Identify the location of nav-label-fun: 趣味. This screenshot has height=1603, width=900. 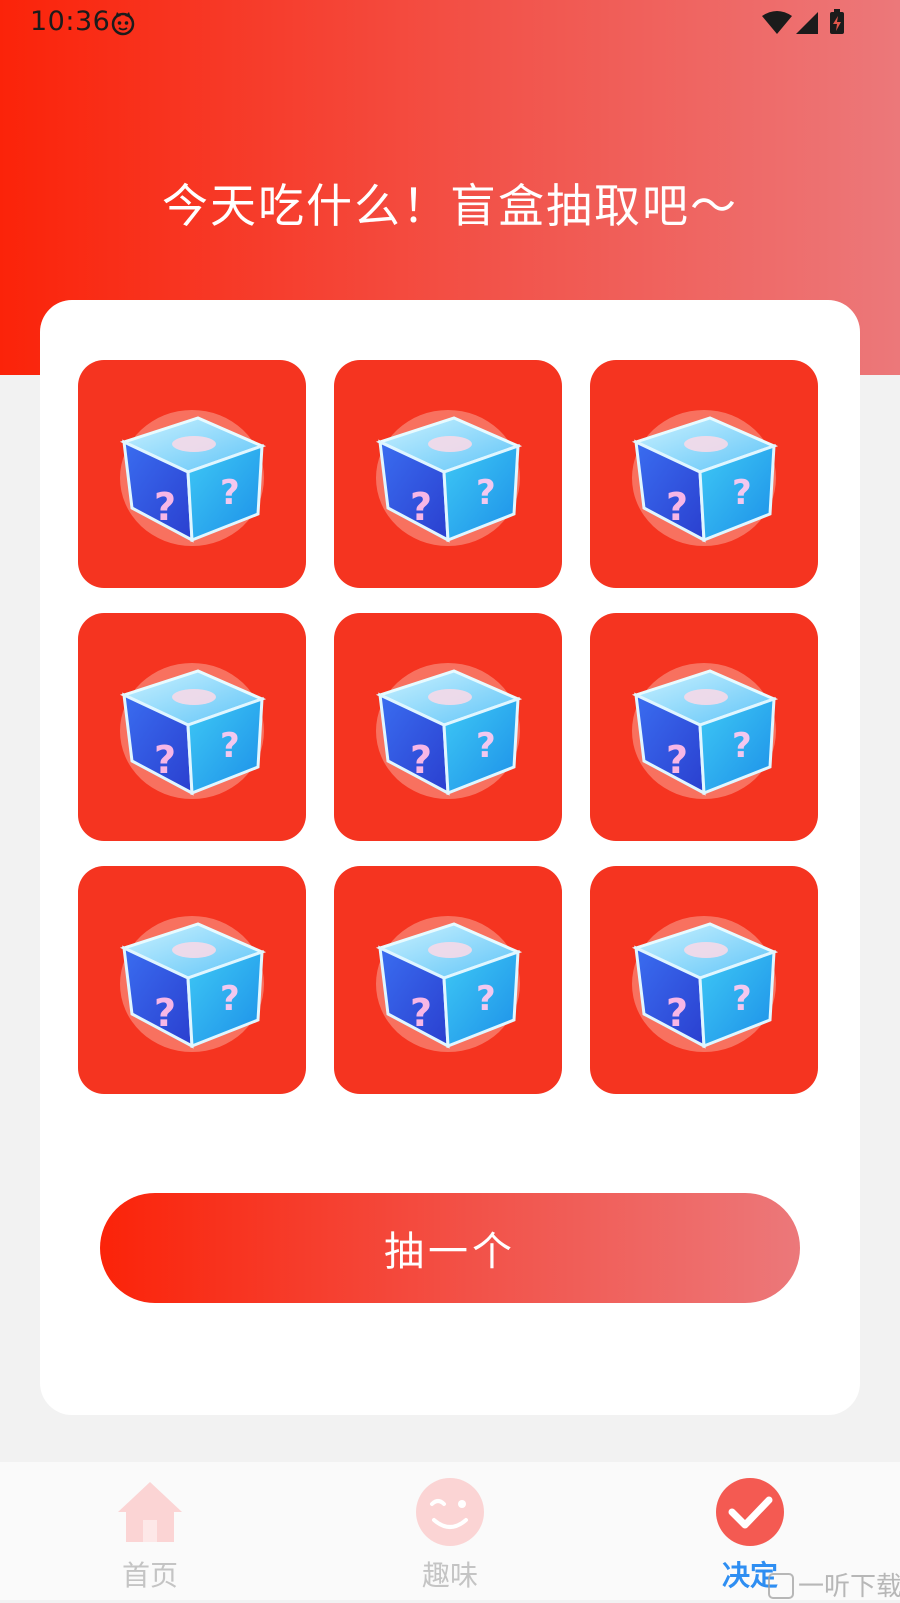
(449, 1575).